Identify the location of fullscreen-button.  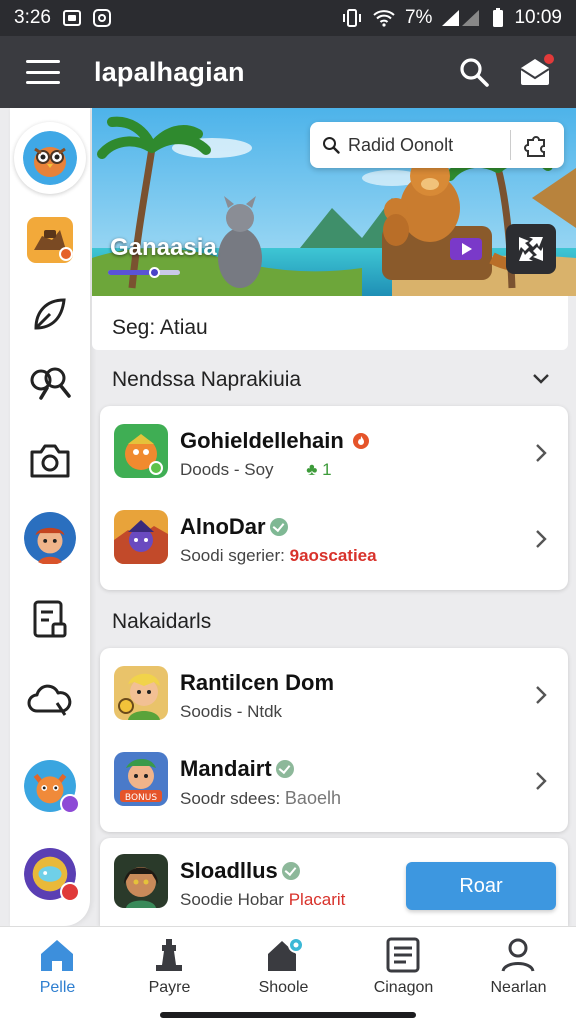
(531, 249).